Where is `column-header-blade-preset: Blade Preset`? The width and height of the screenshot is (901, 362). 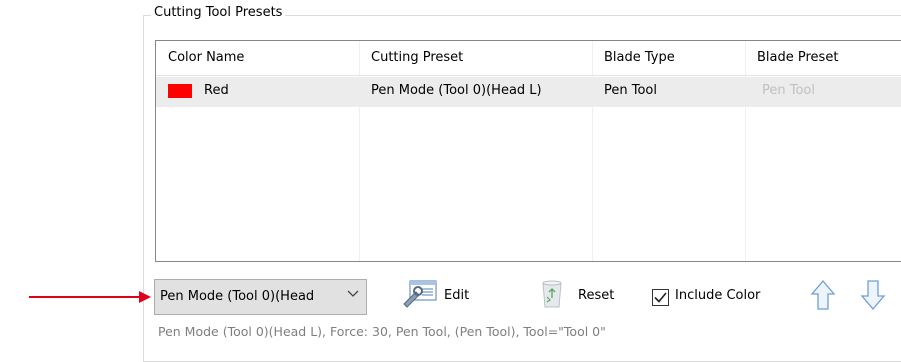 column-header-blade-preset: Blade Preset is located at coordinates (797, 57).